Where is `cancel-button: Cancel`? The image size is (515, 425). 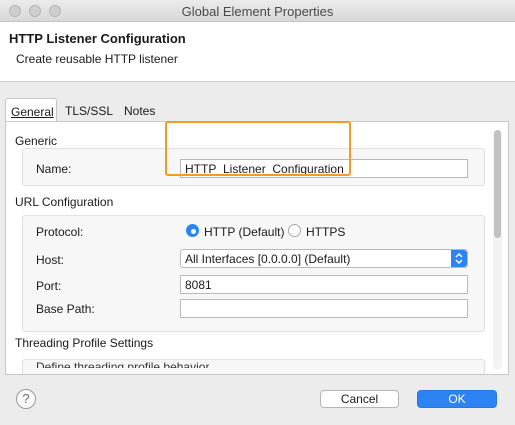 cancel-button: Cancel is located at coordinates (359, 399).